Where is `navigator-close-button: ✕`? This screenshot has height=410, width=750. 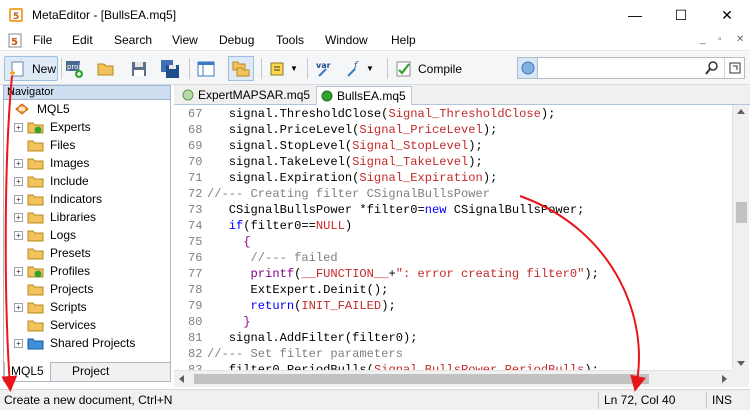
navigator-close-button: ✕ is located at coordinates (87, 92).